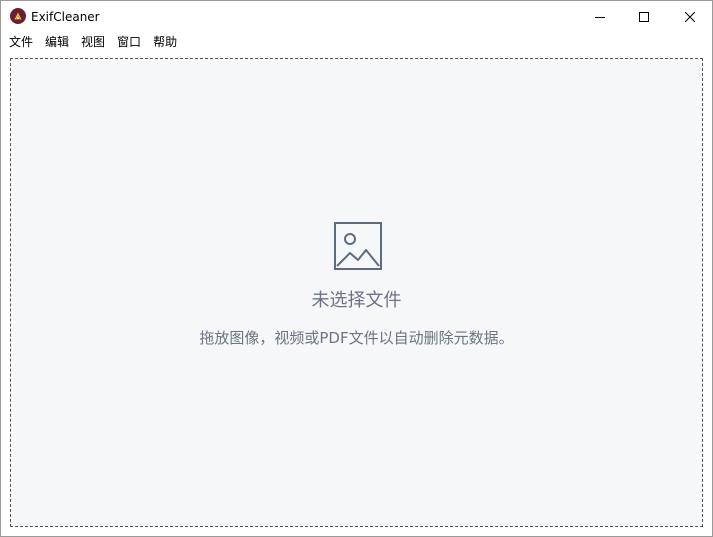 This screenshot has height=537, width=713. Describe the element at coordinates (356, 300) in the screenshot. I see `drop-zone-title: 未选择文件` at that location.